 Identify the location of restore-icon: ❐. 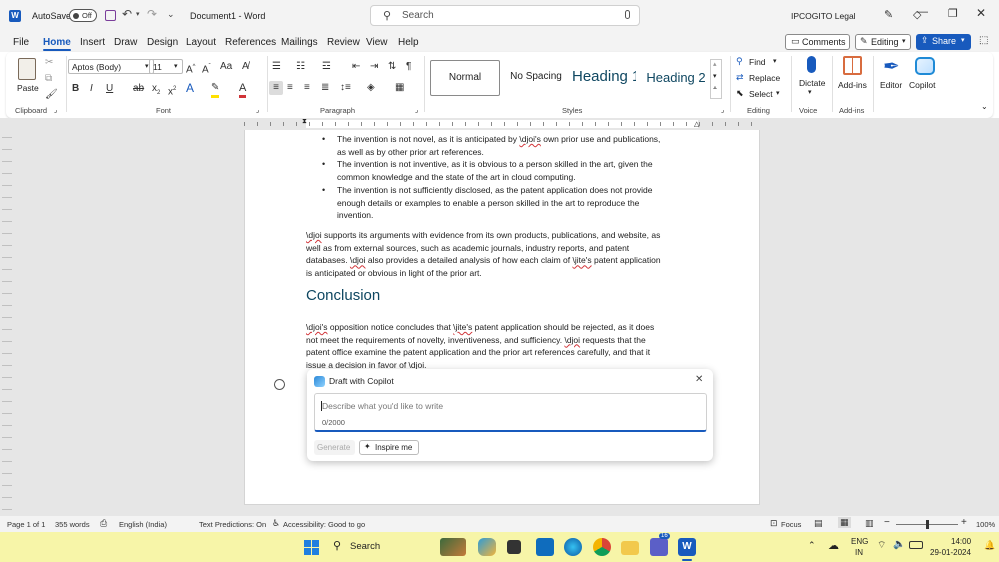
(953, 13).